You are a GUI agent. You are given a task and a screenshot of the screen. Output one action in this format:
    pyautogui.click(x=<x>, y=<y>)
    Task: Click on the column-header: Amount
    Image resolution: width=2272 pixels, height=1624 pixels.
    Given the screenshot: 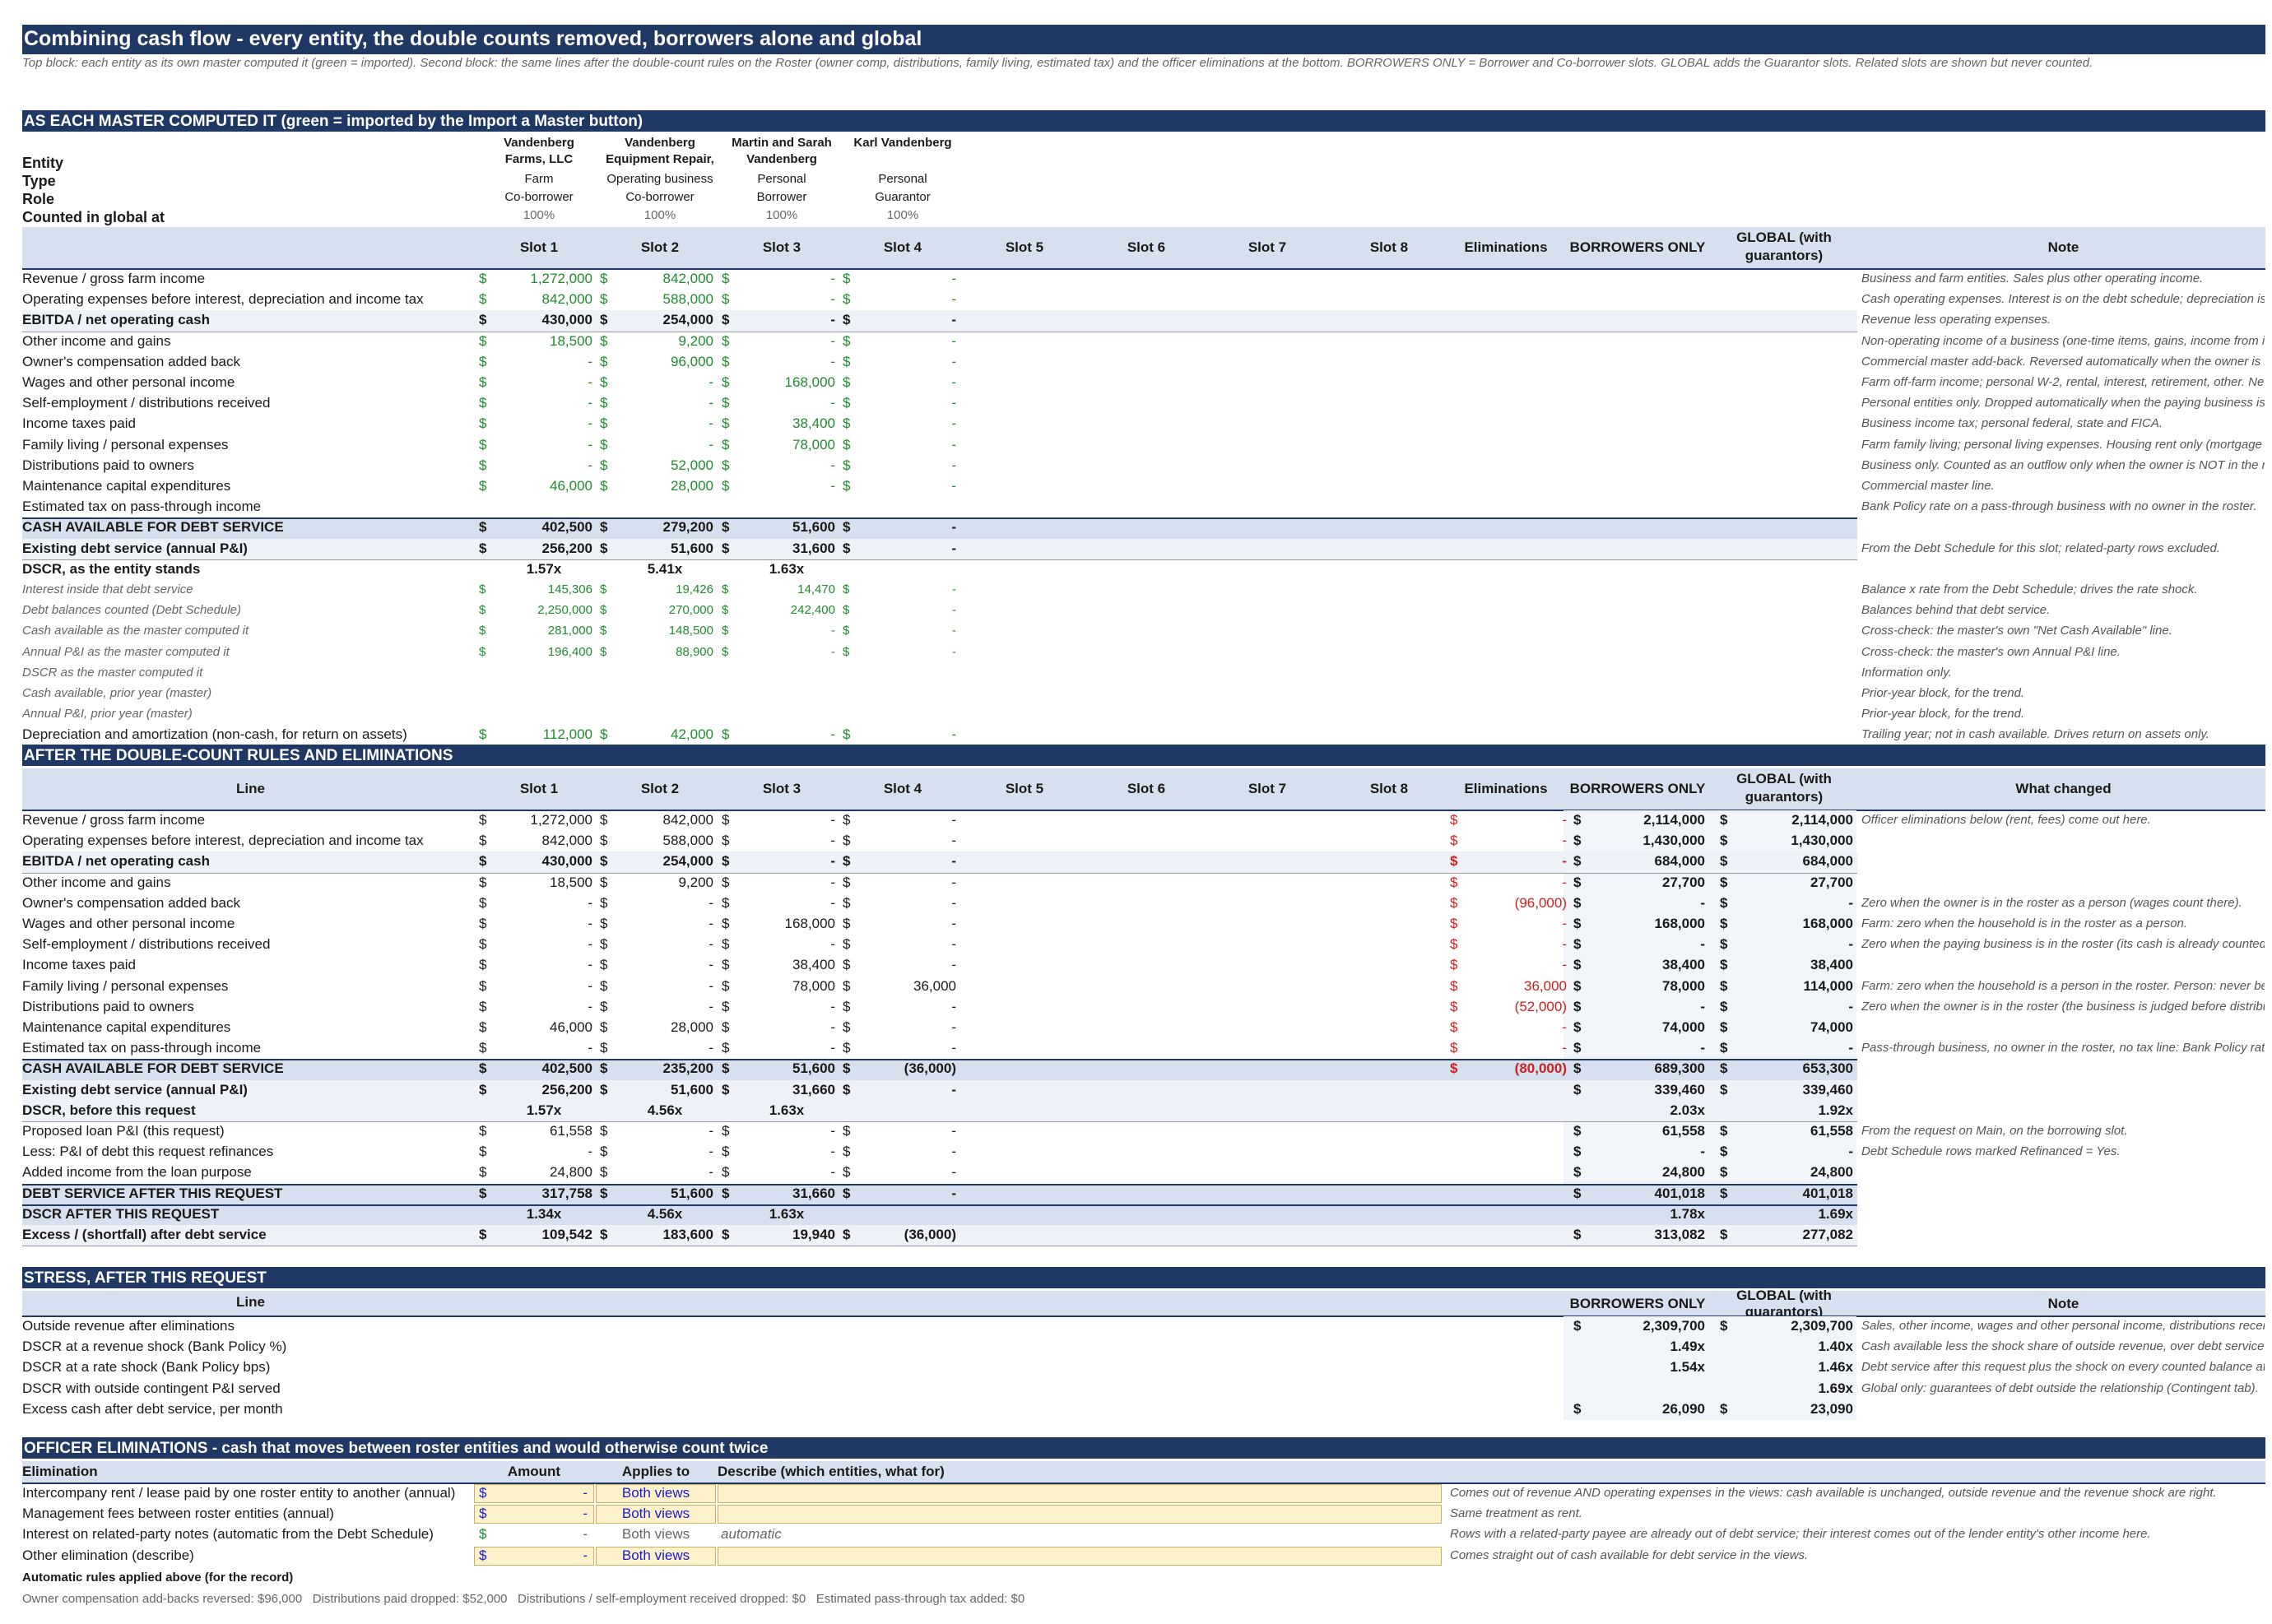 What is the action you would take?
    pyautogui.click(x=534, y=1471)
    